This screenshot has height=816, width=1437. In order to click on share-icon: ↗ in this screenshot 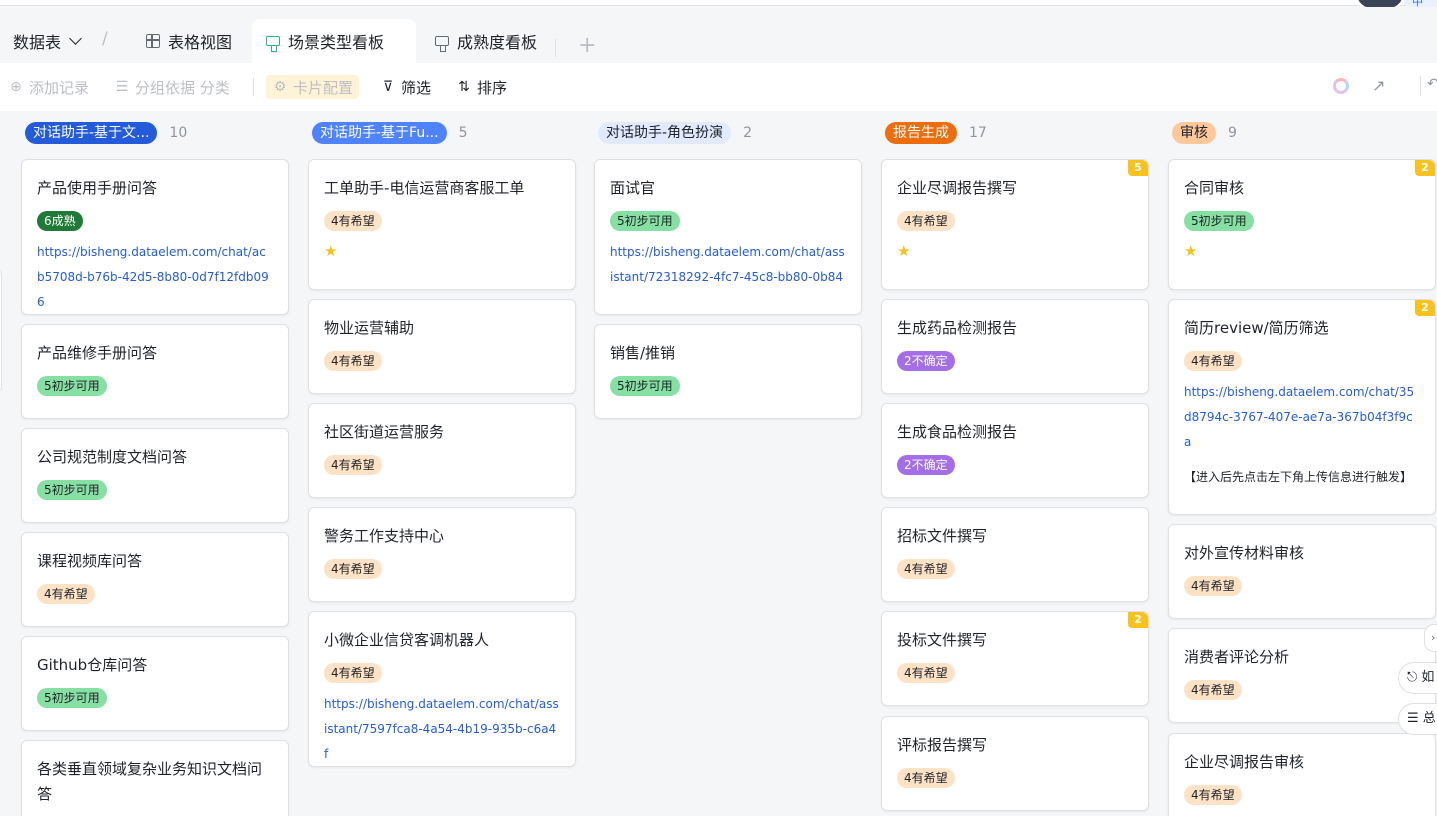, I will do `click(1378, 85)`.